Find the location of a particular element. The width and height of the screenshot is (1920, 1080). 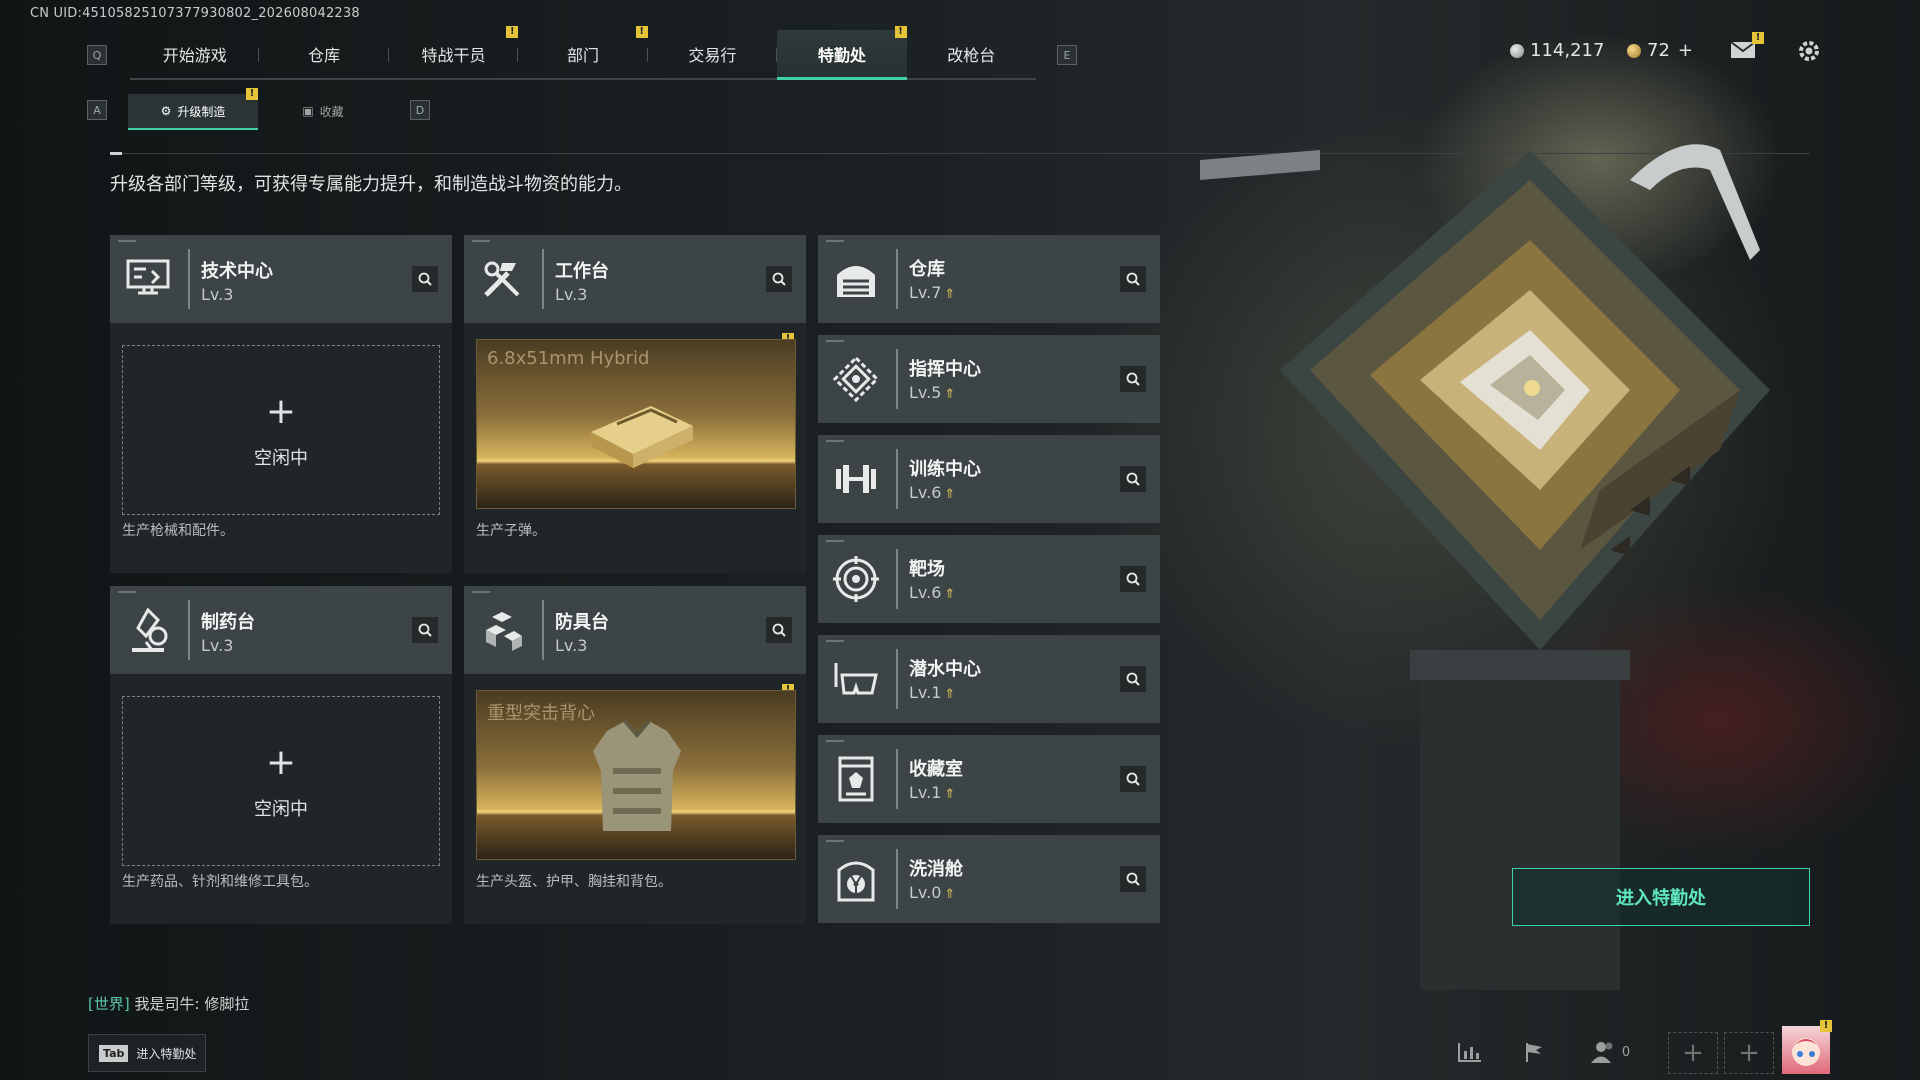

divider-accent is located at coordinates (116, 153).